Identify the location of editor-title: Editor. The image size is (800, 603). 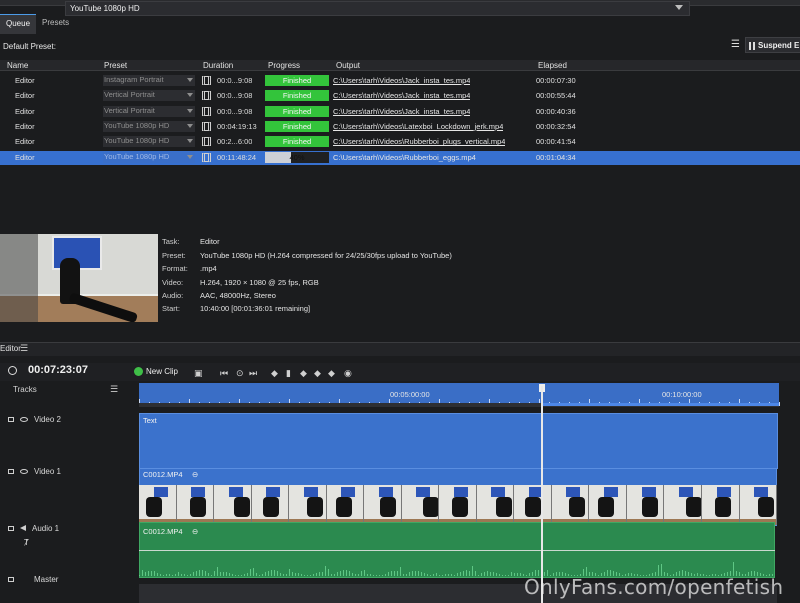
(10, 348).